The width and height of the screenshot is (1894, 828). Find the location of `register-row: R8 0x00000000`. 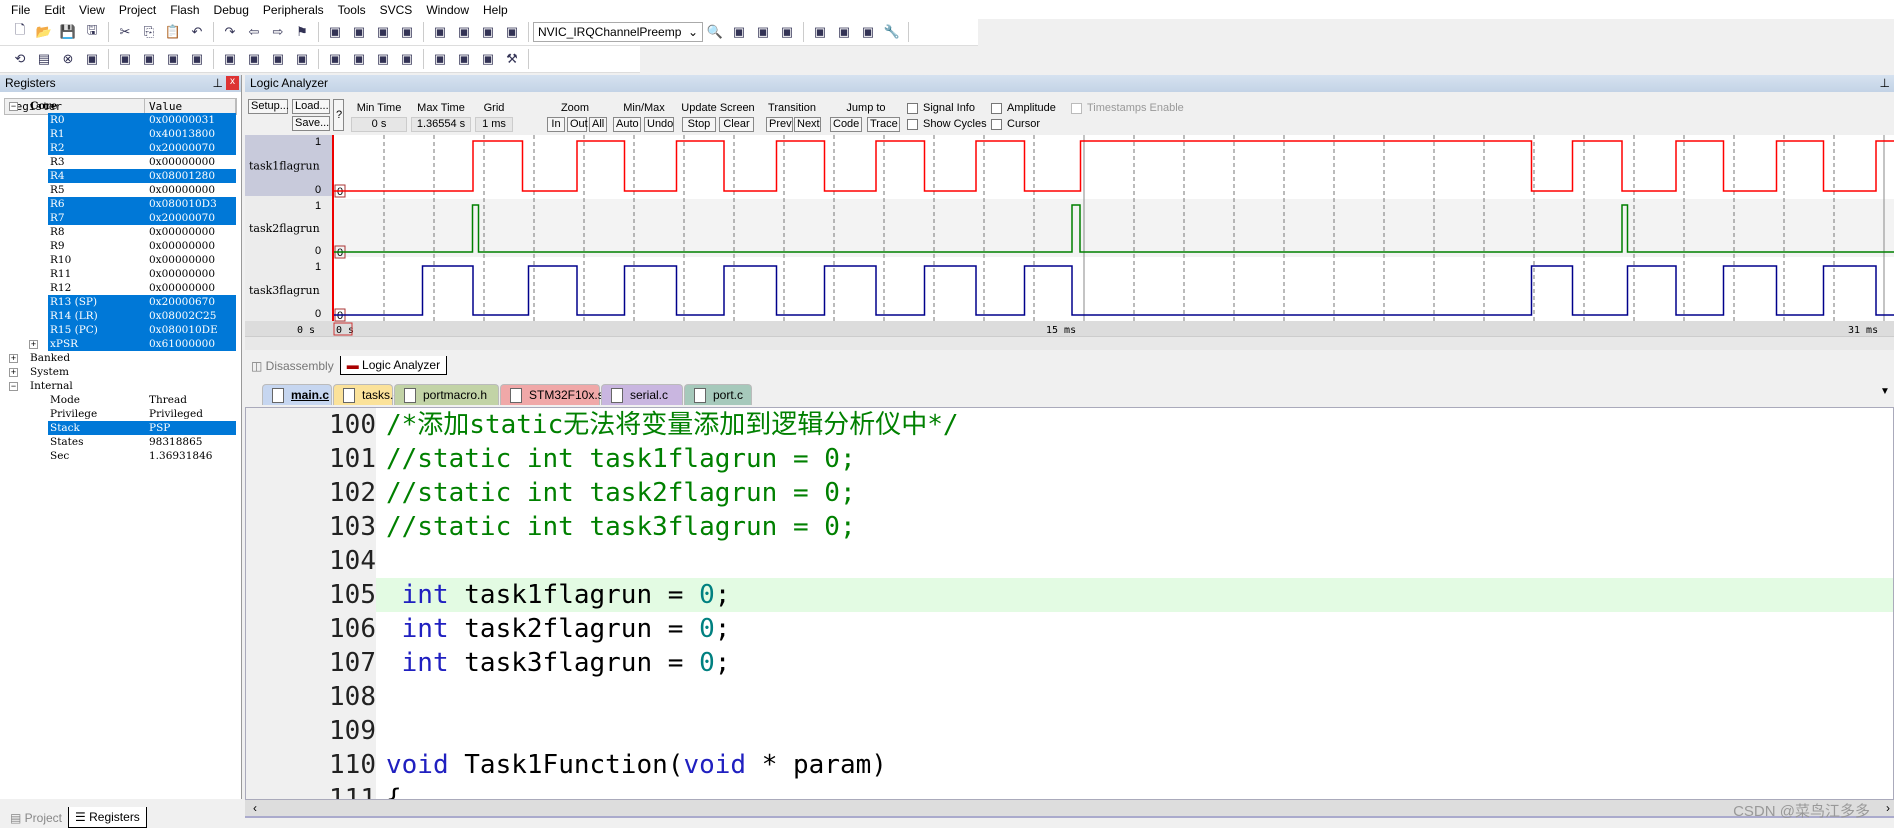

register-row: R8 0x00000000 is located at coordinates (142, 232).